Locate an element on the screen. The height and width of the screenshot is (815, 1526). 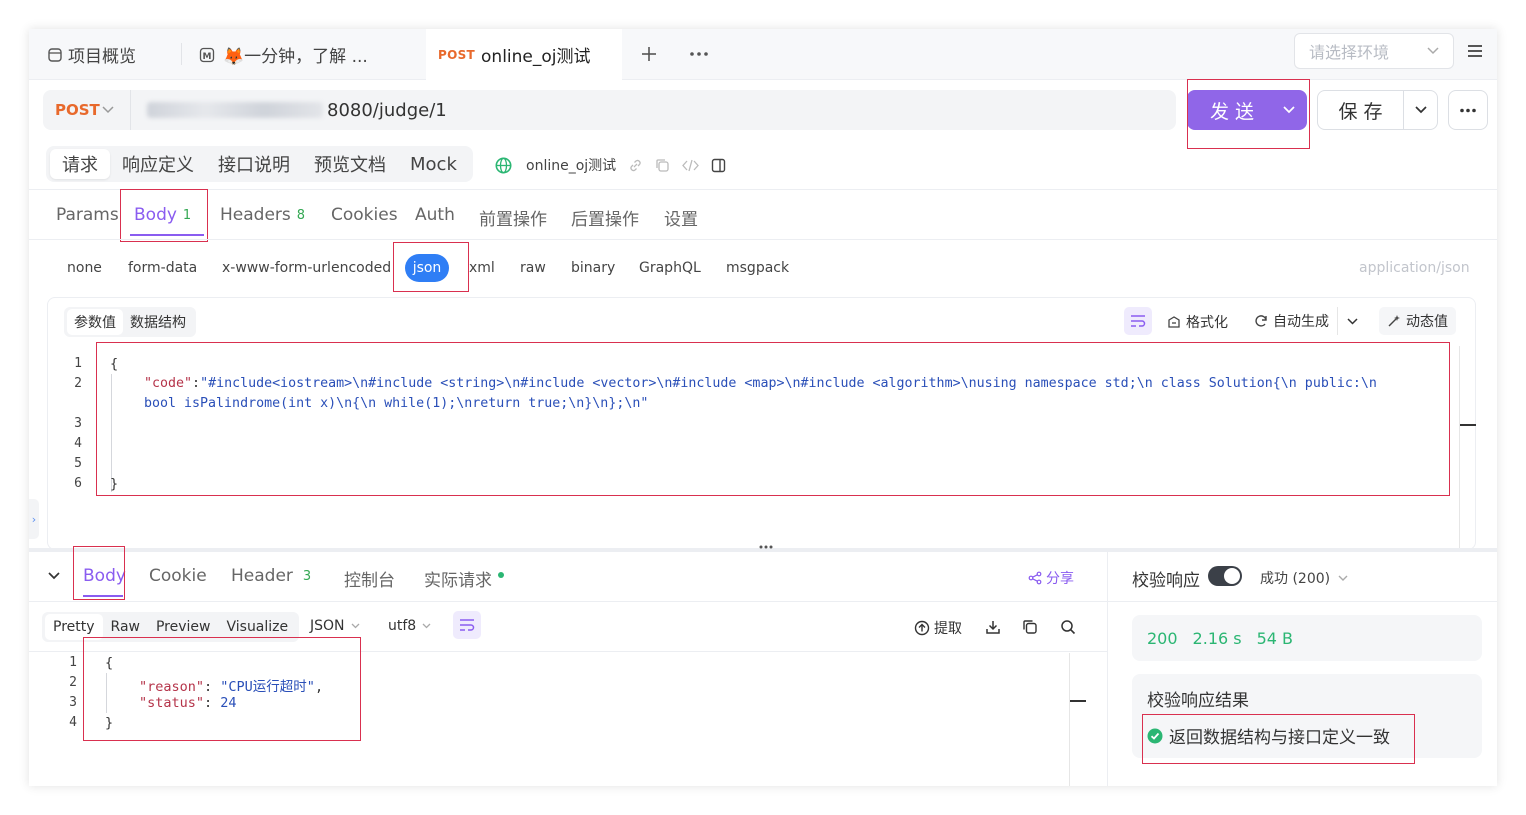
body-type-msgpack: msgpack is located at coordinates (757, 268).